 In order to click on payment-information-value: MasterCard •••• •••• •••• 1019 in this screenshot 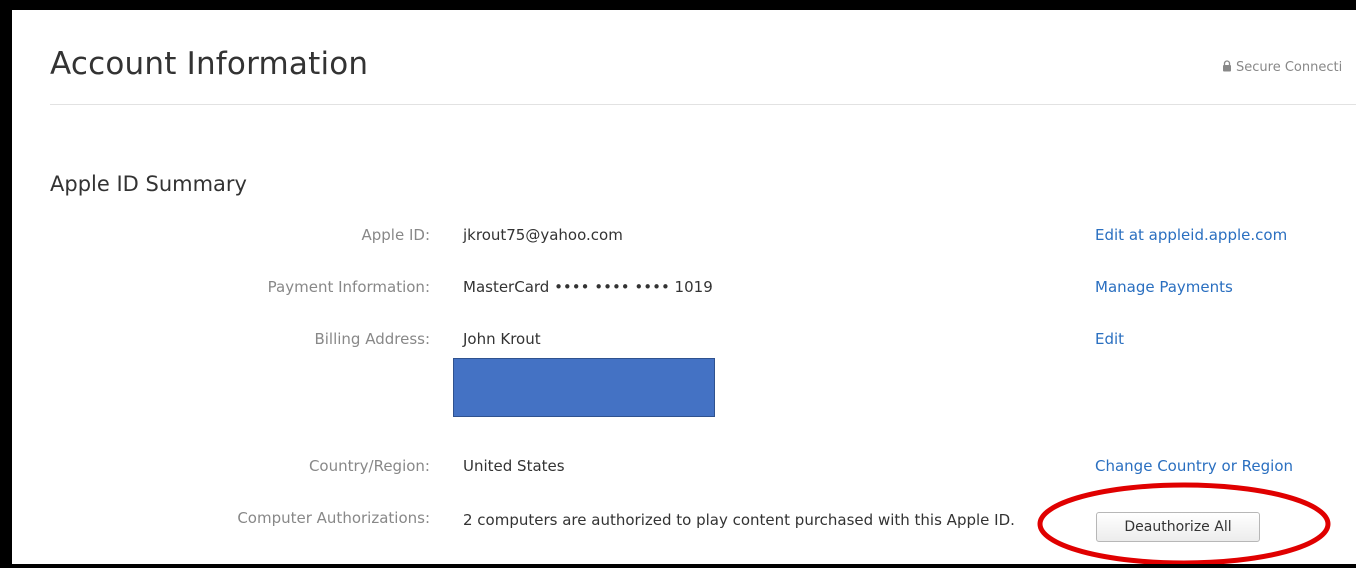, I will do `click(588, 287)`.